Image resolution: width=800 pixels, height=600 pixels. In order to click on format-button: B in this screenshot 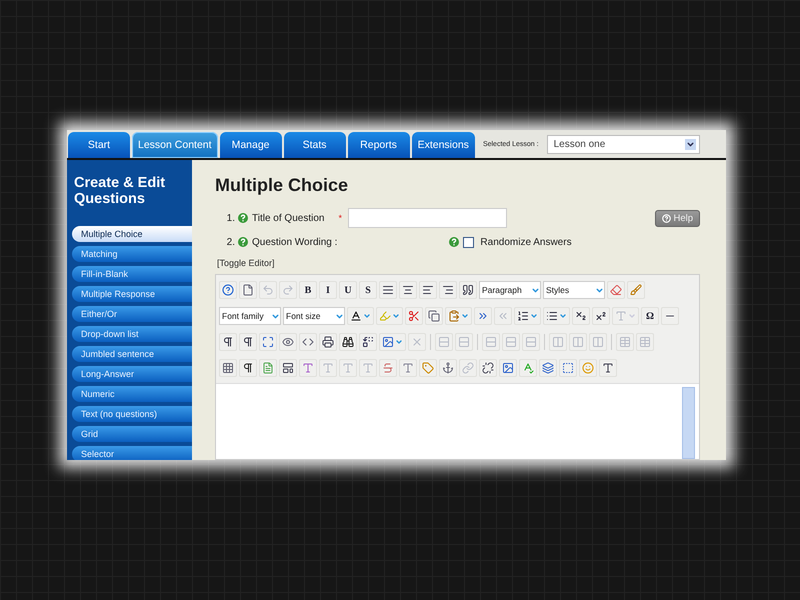, I will do `click(308, 290)`.